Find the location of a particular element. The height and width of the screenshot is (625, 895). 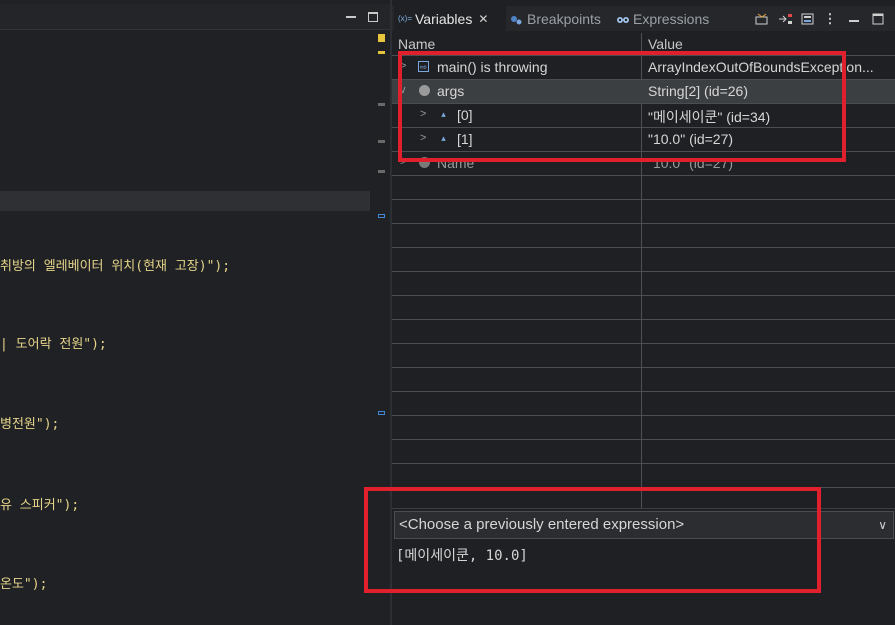

collapse-all-icon is located at coordinates (808, 19).